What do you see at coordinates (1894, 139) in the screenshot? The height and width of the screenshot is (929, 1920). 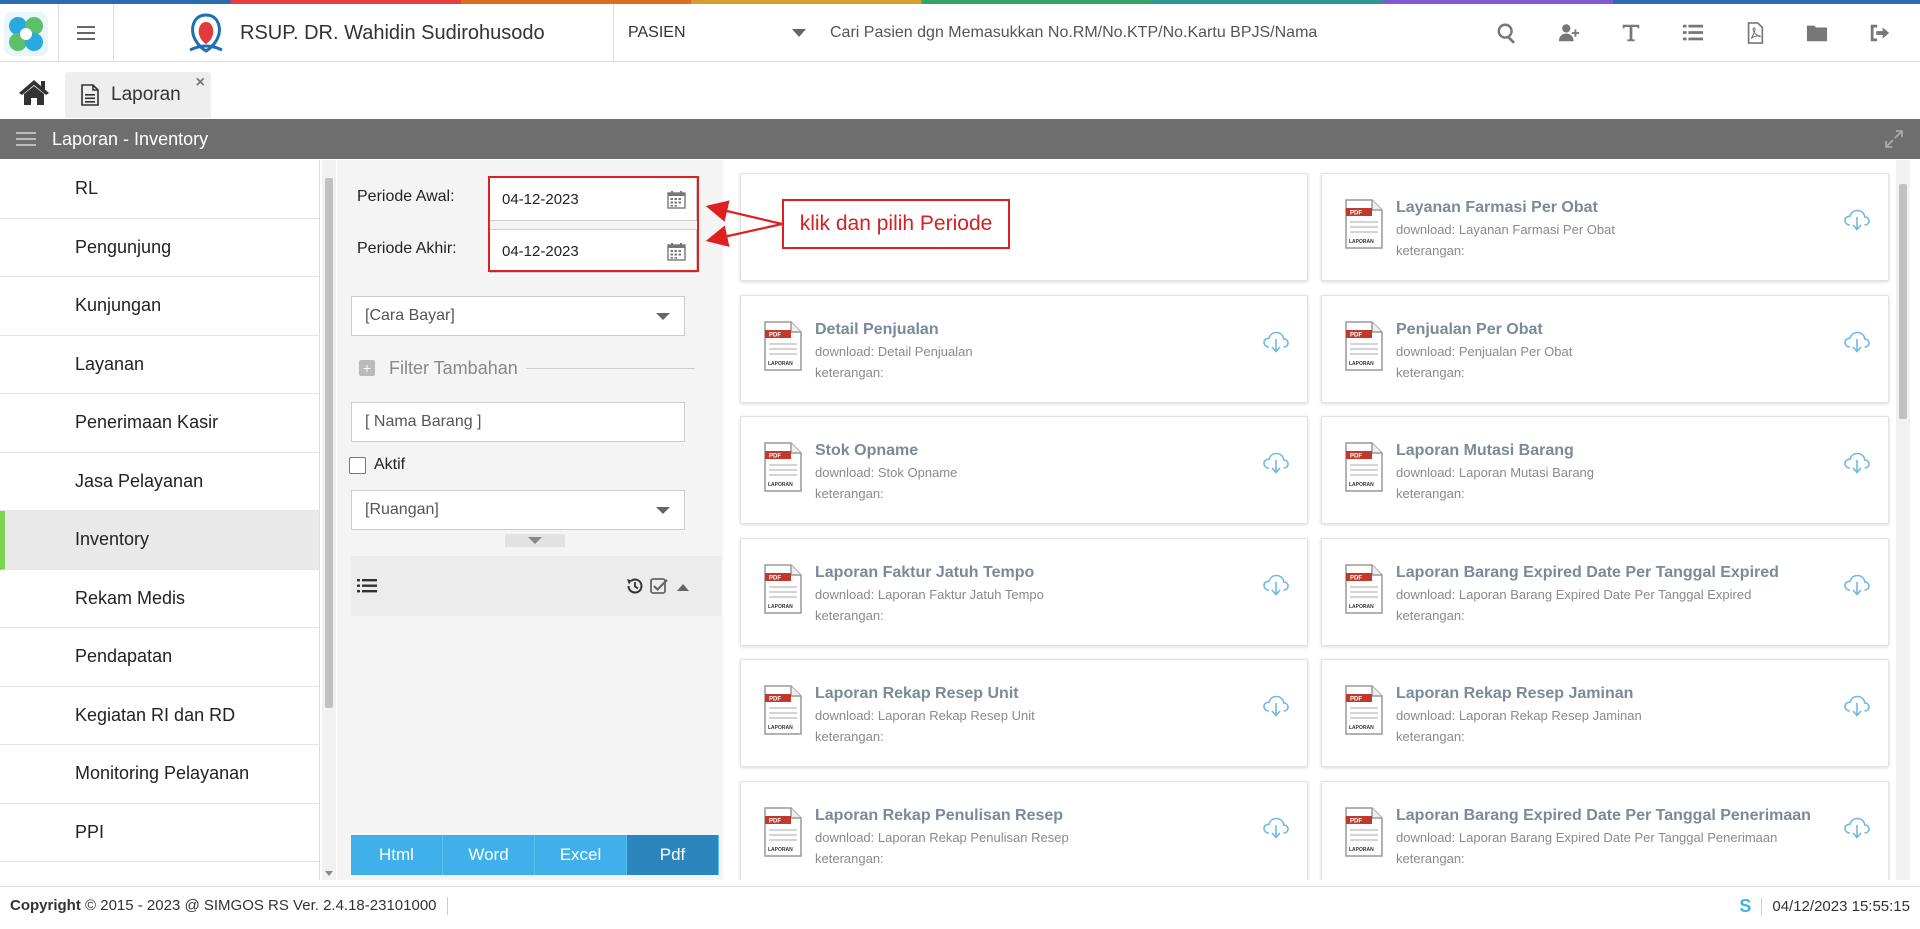 I see `expand-icon` at bounding box center [1894, 139].